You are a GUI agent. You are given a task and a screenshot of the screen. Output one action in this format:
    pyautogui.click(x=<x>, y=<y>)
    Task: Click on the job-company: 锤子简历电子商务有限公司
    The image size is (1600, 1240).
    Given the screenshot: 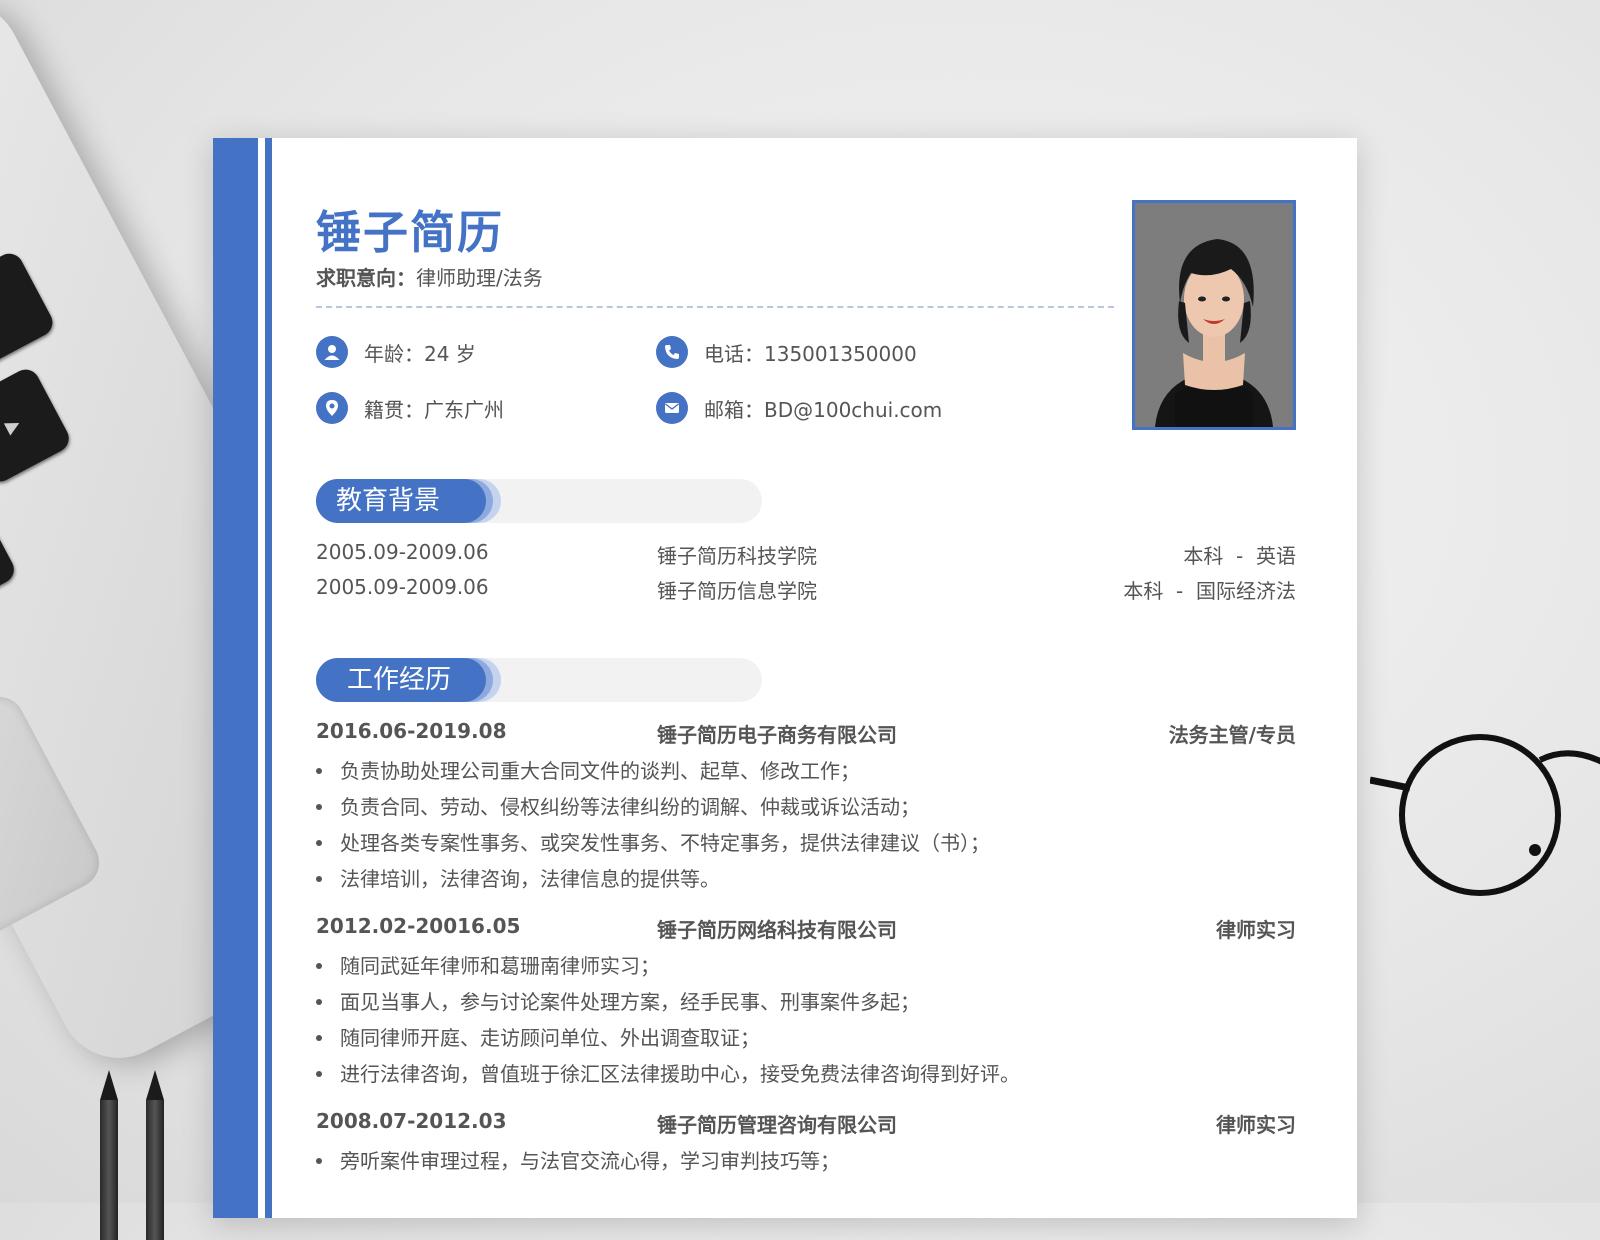 What is the action you would take?
    pyautogui.click(x=777, y=735)
    